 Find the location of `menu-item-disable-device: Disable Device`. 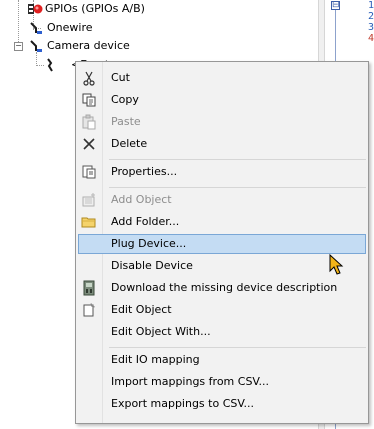

menu-item-disable-device: Disable Device is located at coordinates (222, 266).